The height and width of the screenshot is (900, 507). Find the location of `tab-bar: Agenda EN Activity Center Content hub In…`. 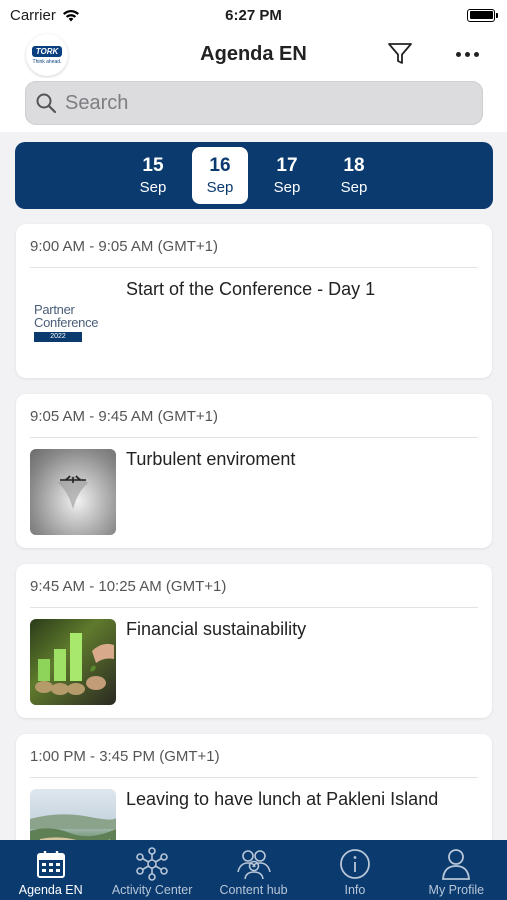

tab-bar: Agenda EN Activity Center Content hub In… is located at coordinates (253, 870).